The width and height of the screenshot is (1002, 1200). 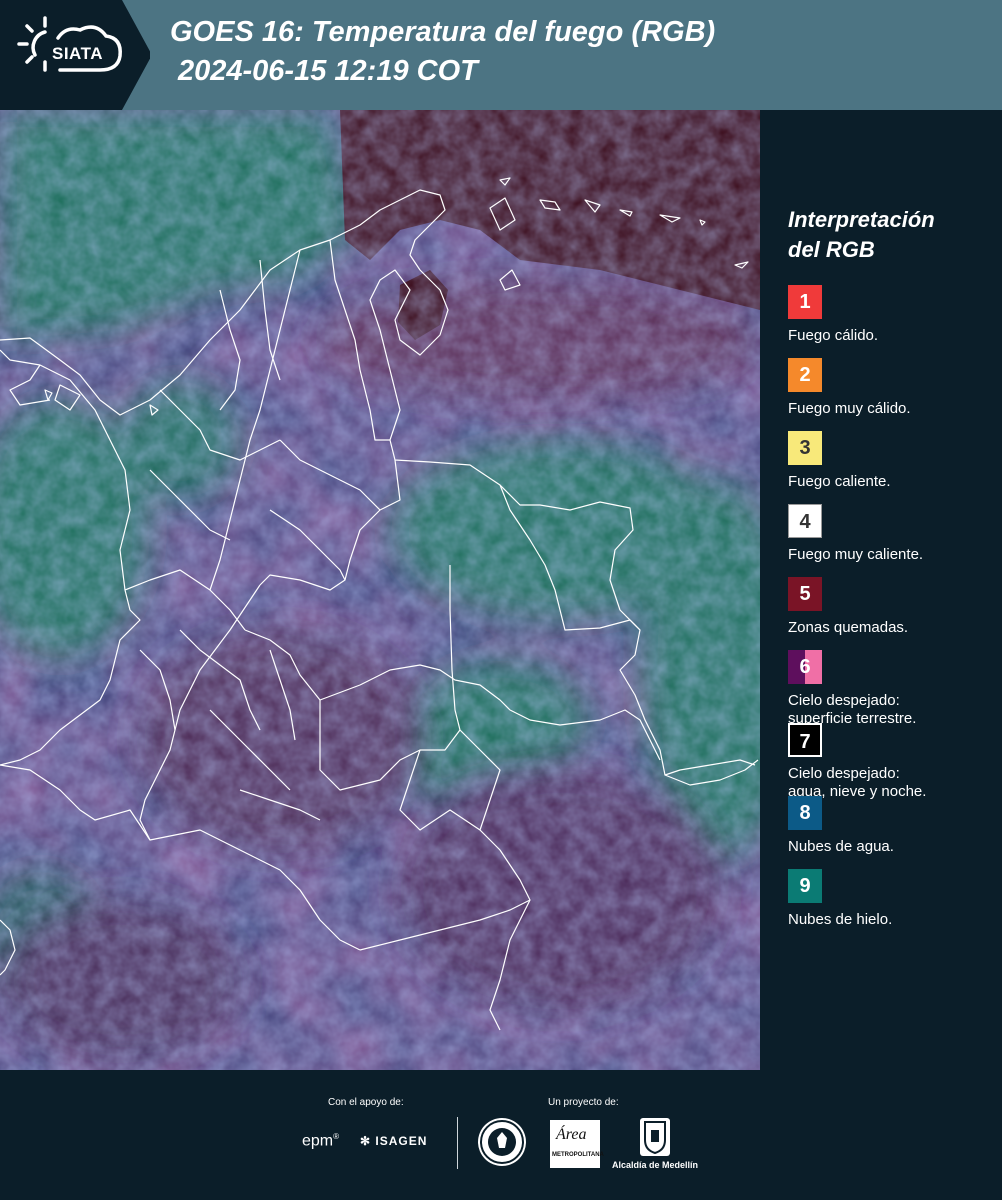 What do you see at coordinates (443, 32) in the screenshot?
I see `page-title: GOES 16: Temperatura del fuego (RGB)` at bounding box center [443, 32].